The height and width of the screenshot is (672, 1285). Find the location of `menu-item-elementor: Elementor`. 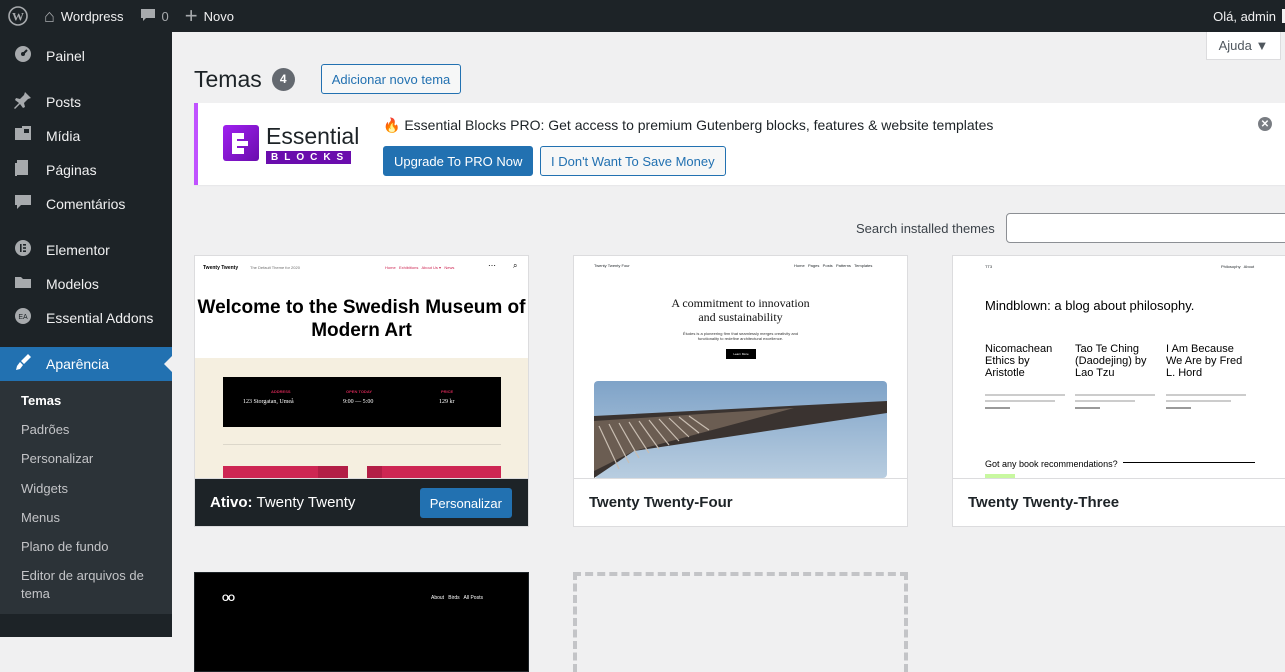

menu-item-elementor: Elementor is located at coordinates (86, 250).